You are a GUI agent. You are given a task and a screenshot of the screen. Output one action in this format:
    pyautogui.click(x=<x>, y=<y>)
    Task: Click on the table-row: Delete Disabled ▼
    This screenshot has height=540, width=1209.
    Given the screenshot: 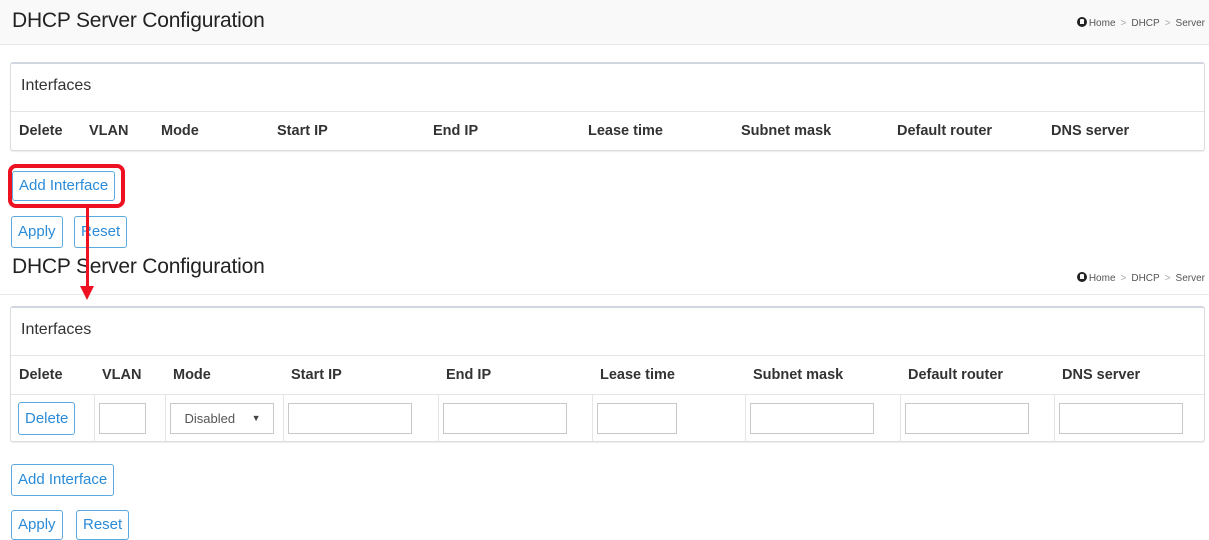 What is the action you would take?
    pyautogui.click(x=607, y=417)
    